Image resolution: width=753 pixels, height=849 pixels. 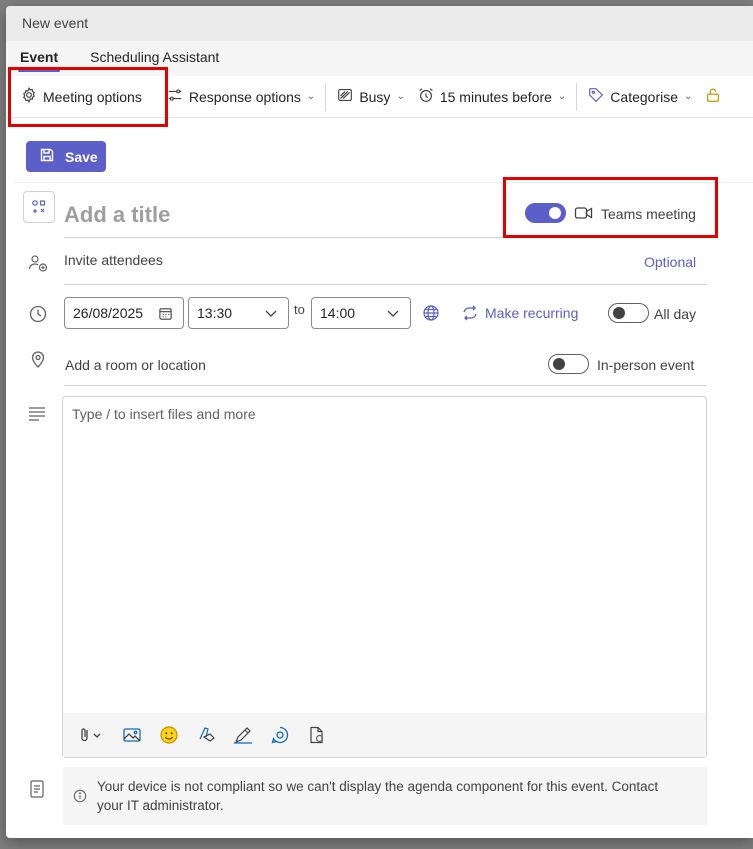 I want to click on info-icon, so click(x=80, y=797).